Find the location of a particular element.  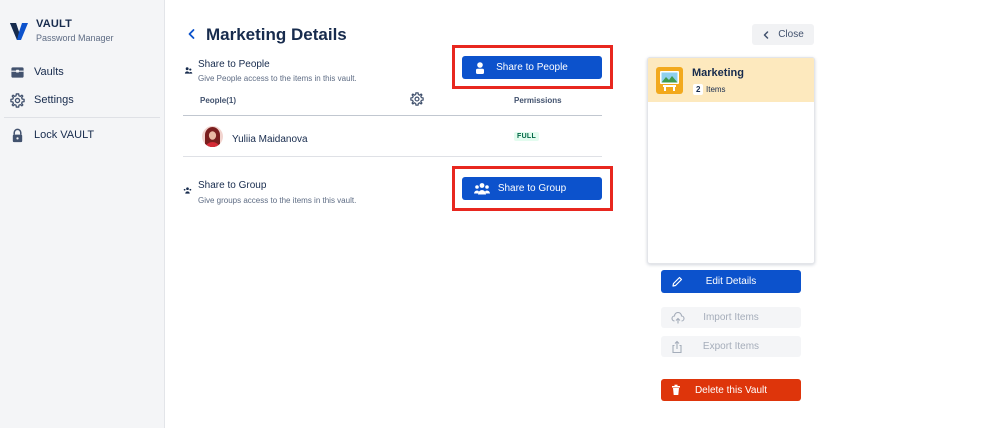

edit-details-button: Edit Details is located at coordinates (731, 281).